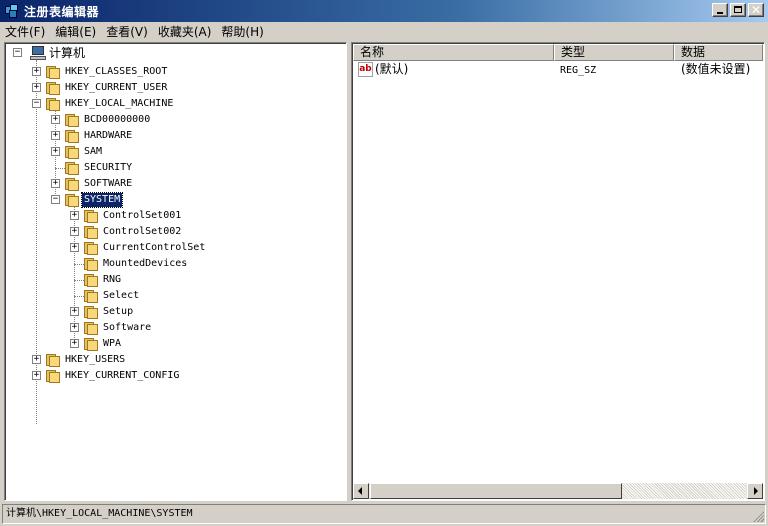 The width and height of the screenshot is (768, 526). I want to click on arrow-right-icon, so click(756, 491).